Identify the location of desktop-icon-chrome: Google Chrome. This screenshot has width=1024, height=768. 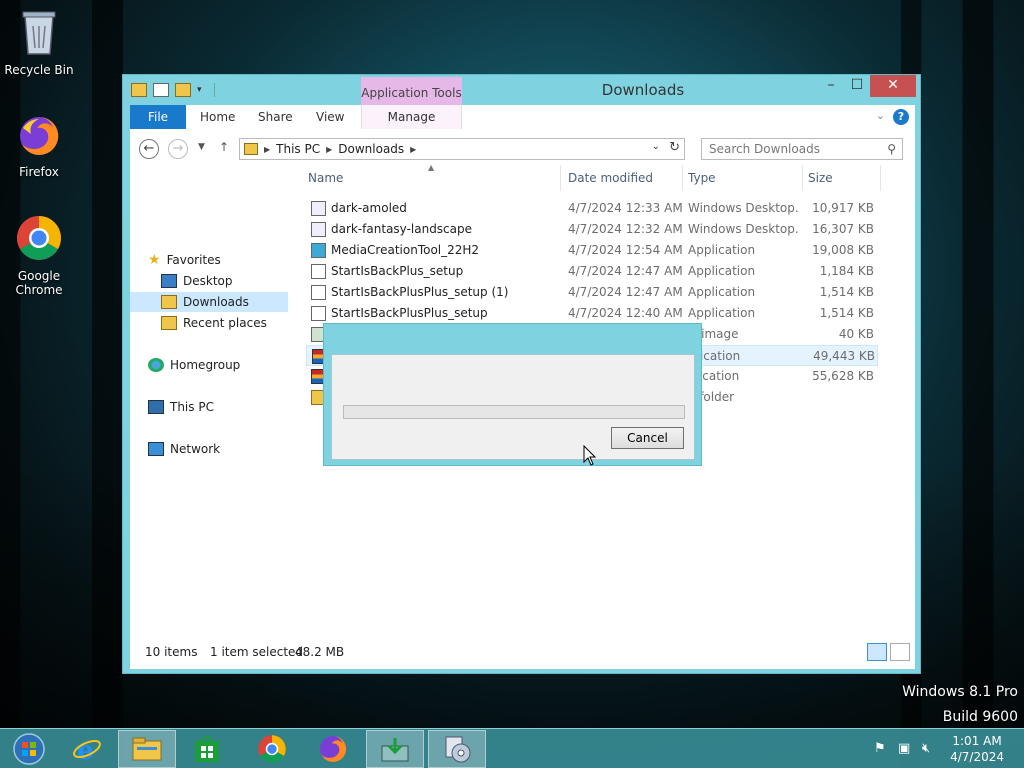
(39, 255).